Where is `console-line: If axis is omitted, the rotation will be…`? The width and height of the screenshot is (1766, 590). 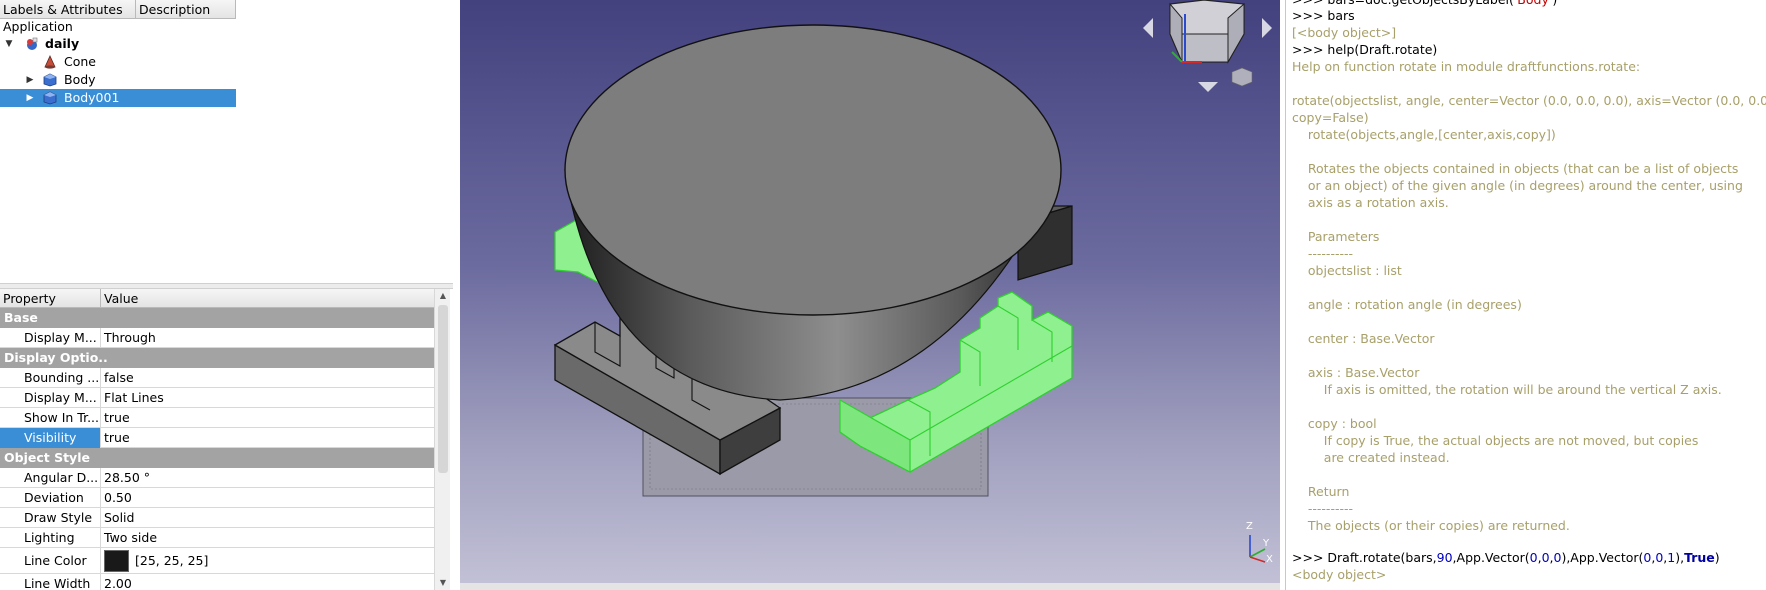 console-line: If axis is omitted, the rotation will be… is located at coordinates (1507, 389).